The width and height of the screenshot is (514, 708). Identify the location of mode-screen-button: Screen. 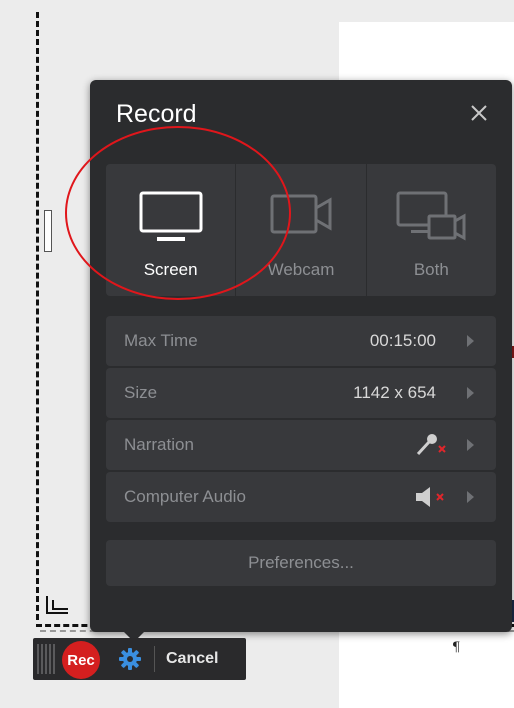
(171, 230).